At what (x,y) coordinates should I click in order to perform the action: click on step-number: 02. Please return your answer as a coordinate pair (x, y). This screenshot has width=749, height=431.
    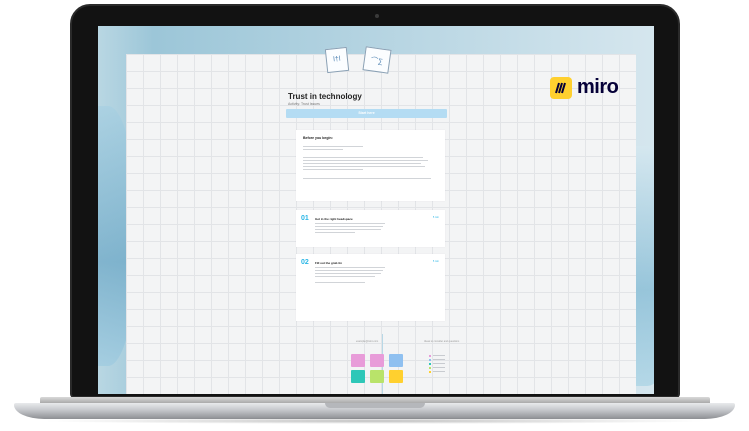
    Looking at the image, I should click on (305, 262).